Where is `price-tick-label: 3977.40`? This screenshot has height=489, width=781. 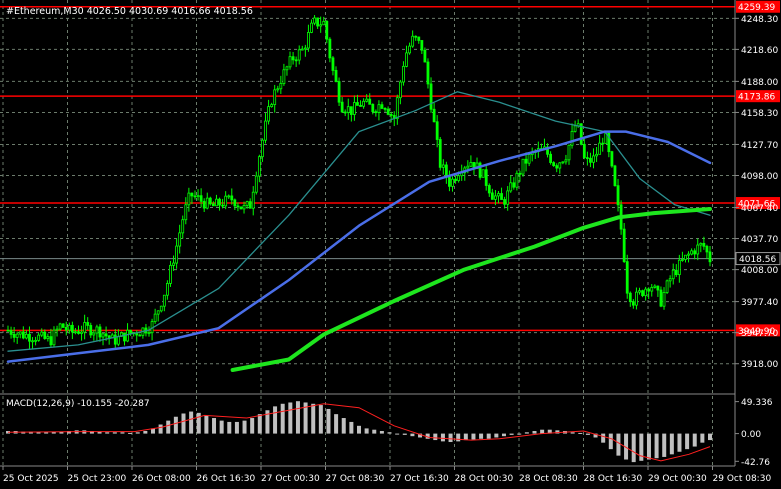 price-tick-label: 3977.40 is located at coordinates (759, 303).